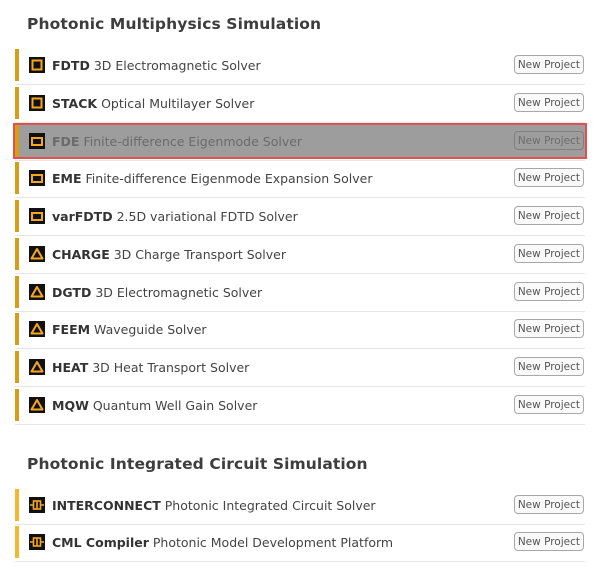 This screenshot has height=578, width=602. I want to click on product-name: FDE, so click(66, 141).